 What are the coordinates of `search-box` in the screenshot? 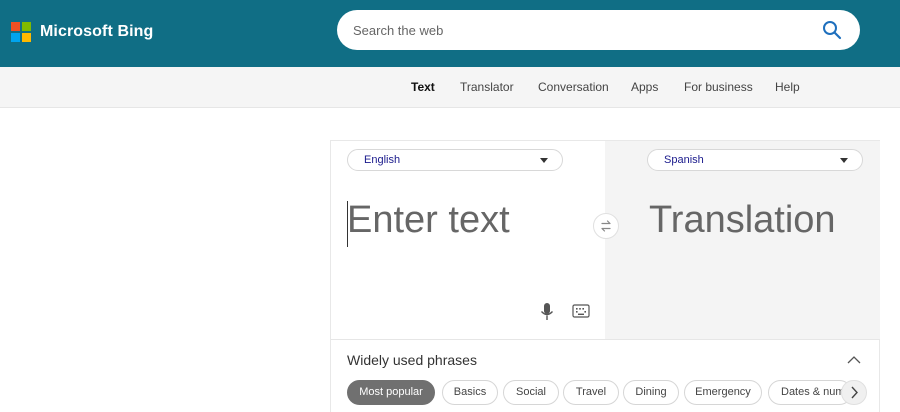 It's located at (598, 30).